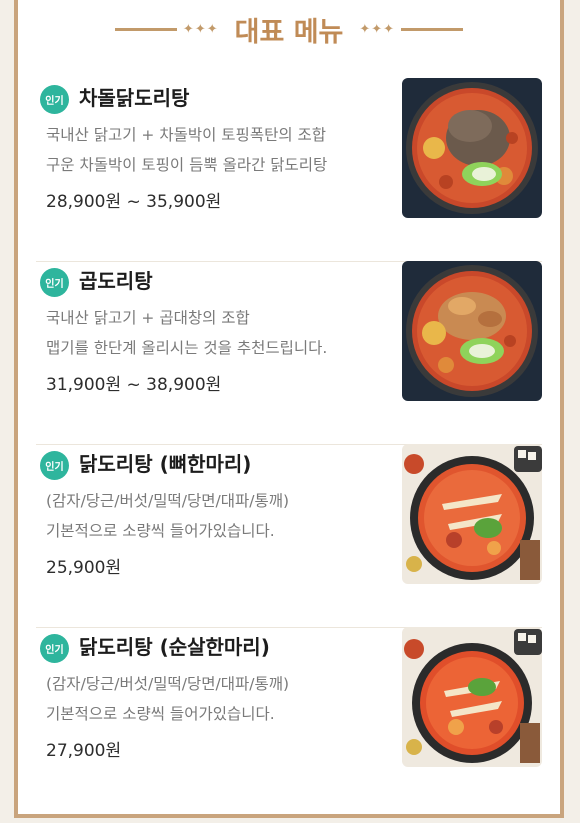 This screenshot has width=580, height=823. What do you see at coordinates (187, 348) in the screenshot?
I see `menu-item-description: 맵기를 한단계 올리시는 것을 추천드립니다.` at bounding box center [187, 348].